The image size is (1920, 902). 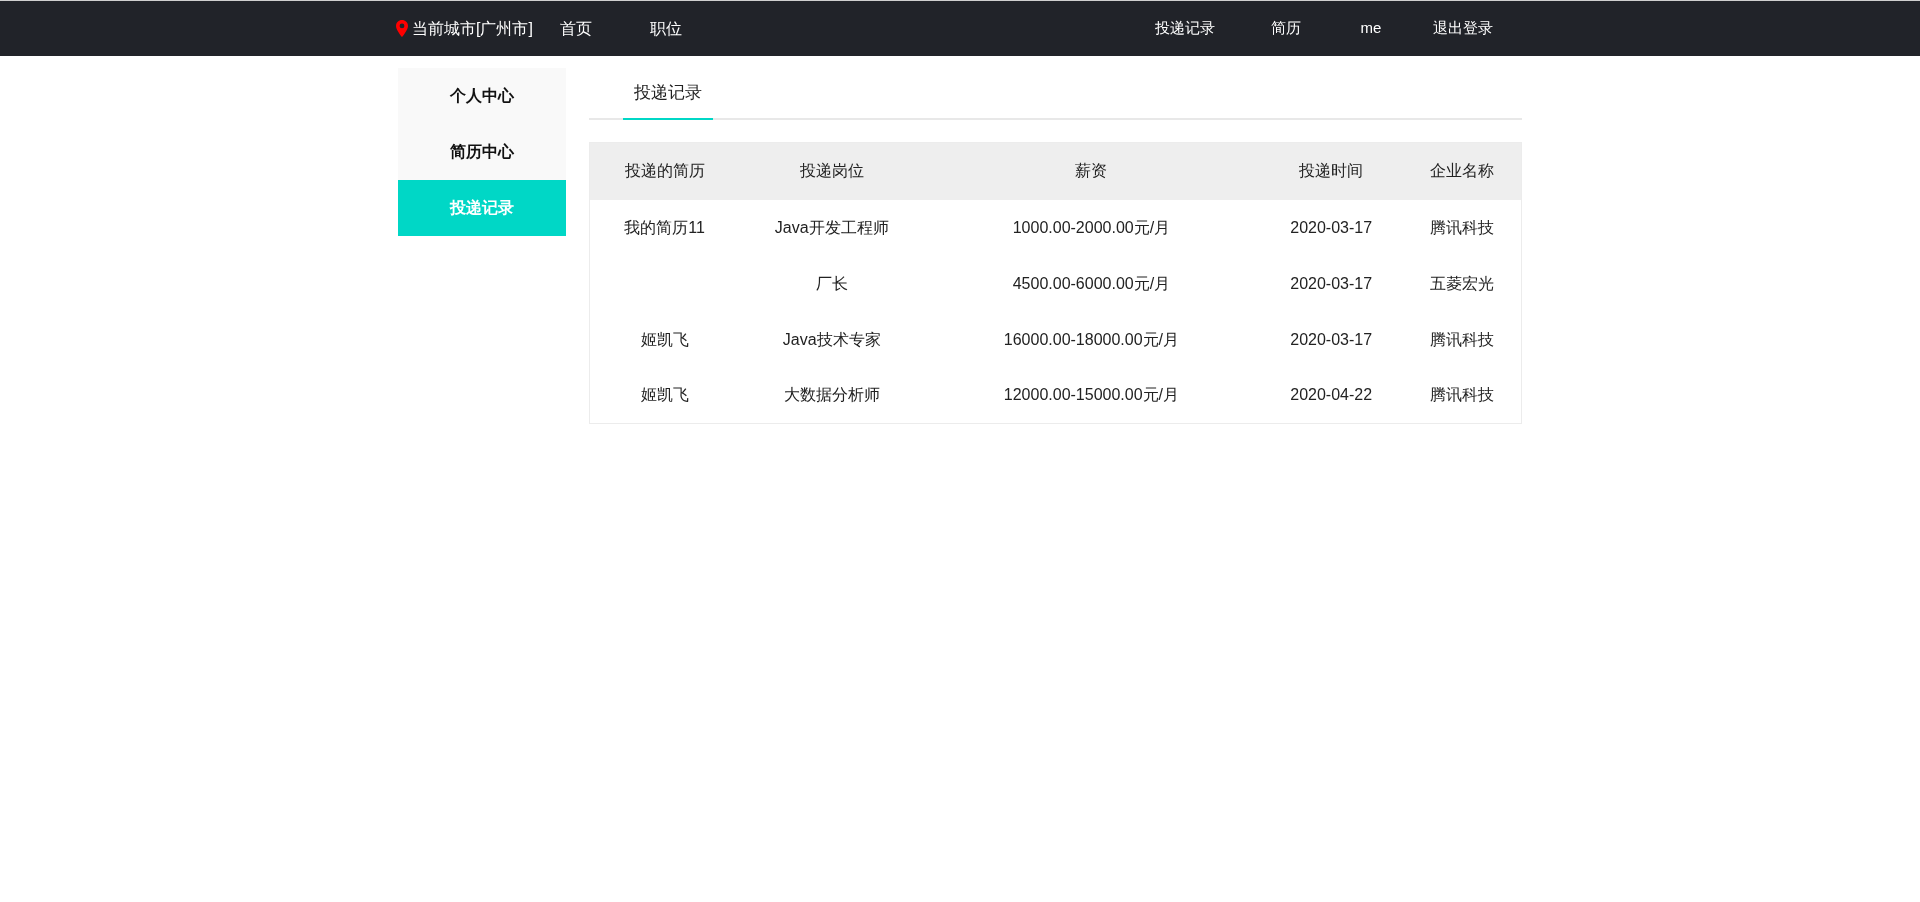 I want to click on column-header: 企业名称, so click(x=1462, y=171).